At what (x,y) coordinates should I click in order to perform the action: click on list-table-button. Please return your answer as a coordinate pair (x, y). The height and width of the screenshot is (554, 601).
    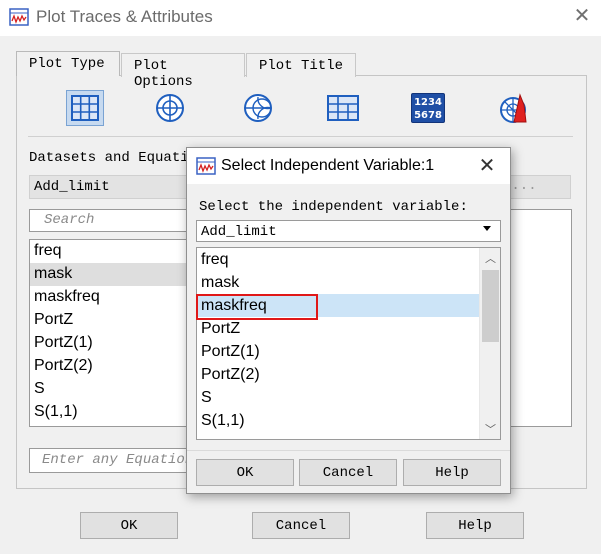
    Looking at the image, I should click on (343, 108).